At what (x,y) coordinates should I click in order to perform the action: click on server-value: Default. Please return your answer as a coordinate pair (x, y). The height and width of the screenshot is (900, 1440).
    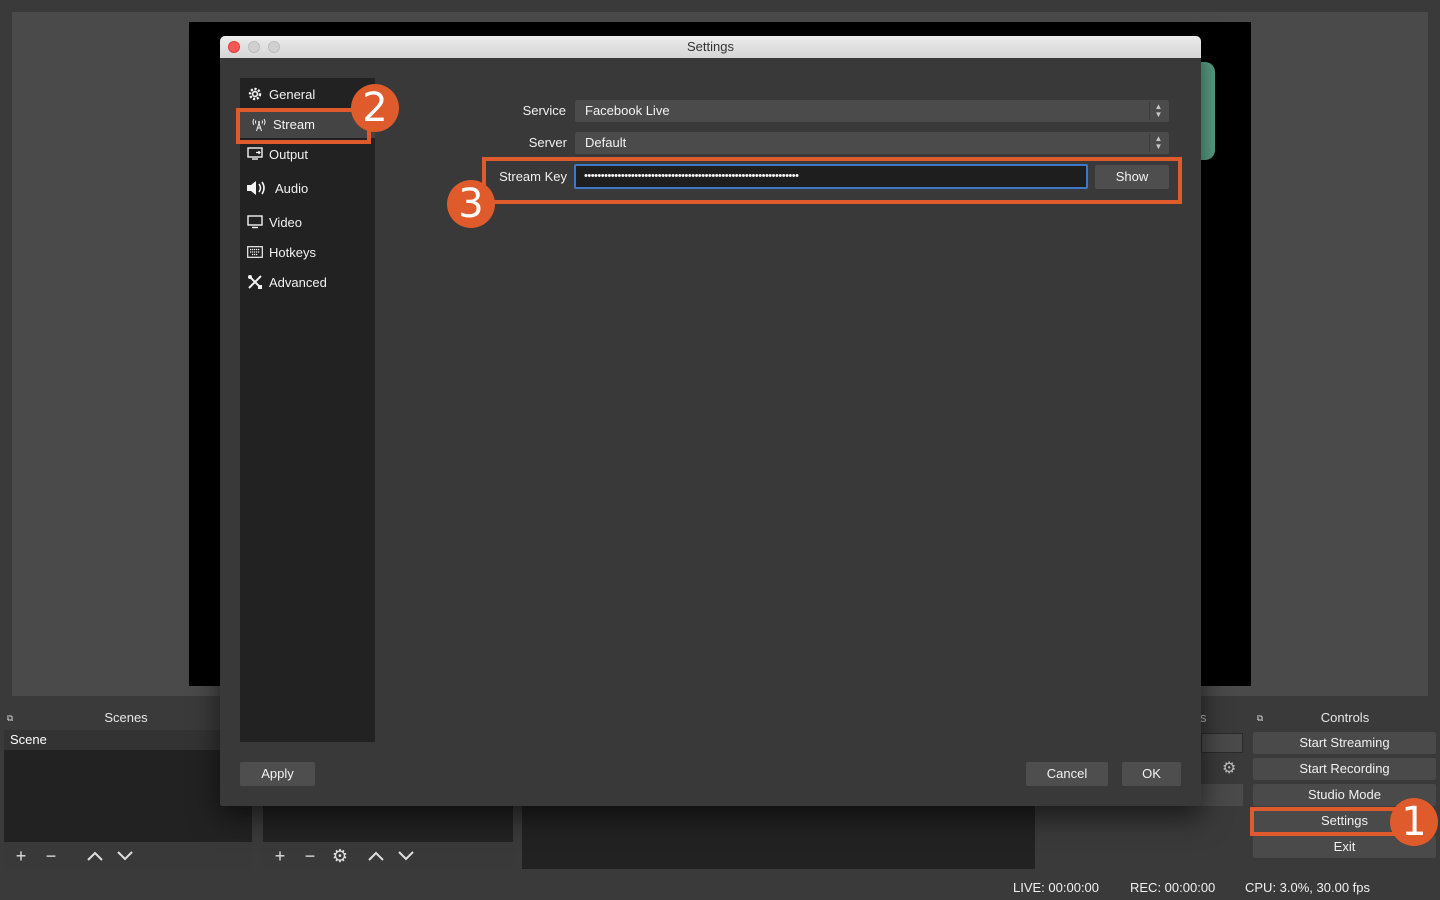
    Looking at the image, I should click on (606, 142).